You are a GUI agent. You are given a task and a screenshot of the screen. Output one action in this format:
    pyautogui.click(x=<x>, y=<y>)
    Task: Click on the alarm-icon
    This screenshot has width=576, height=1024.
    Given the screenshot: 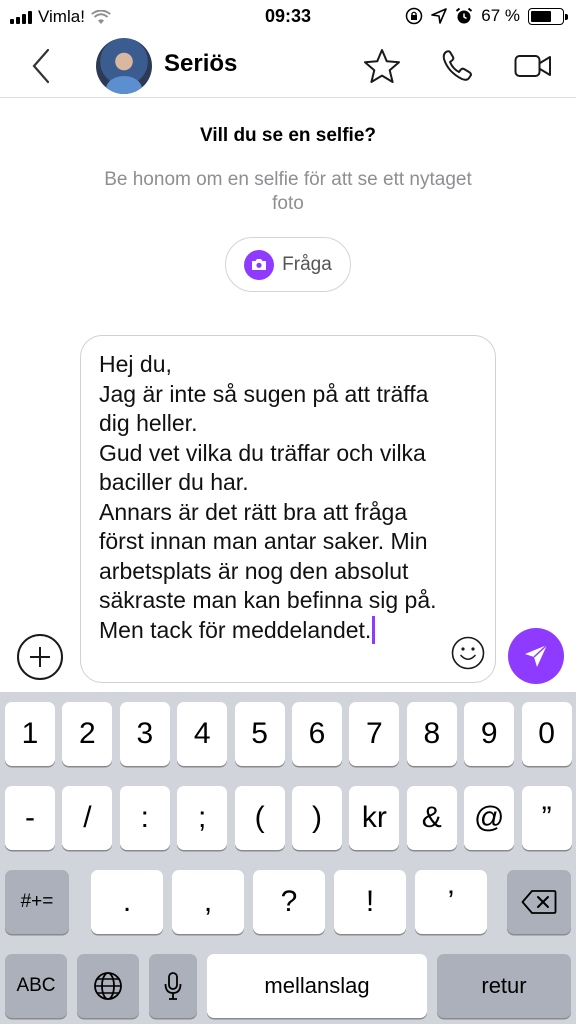 What is the action you would take?
    pyautogui.click(x=464, y=15)
    